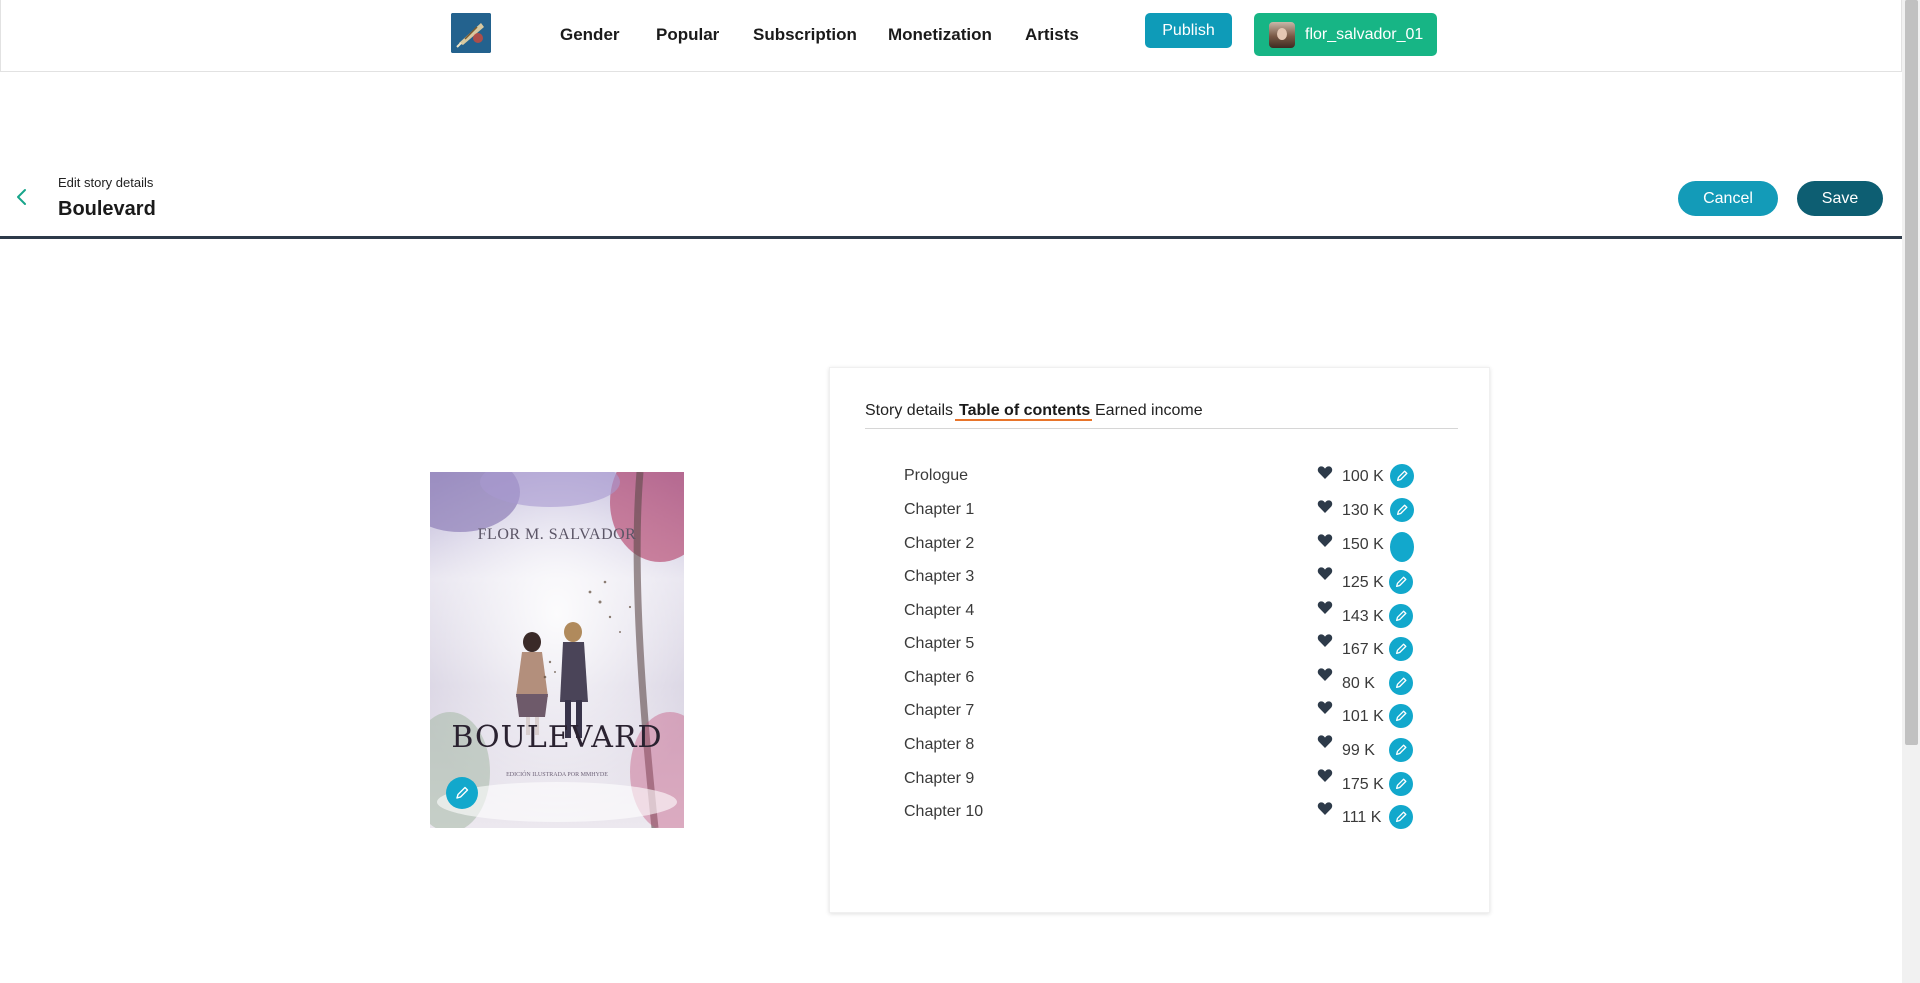  What do you see at coordinates (1024, 411) in the screenshot?
I see `tab-table-of-contents: Table of contents` at bounding box center [1024, 411].